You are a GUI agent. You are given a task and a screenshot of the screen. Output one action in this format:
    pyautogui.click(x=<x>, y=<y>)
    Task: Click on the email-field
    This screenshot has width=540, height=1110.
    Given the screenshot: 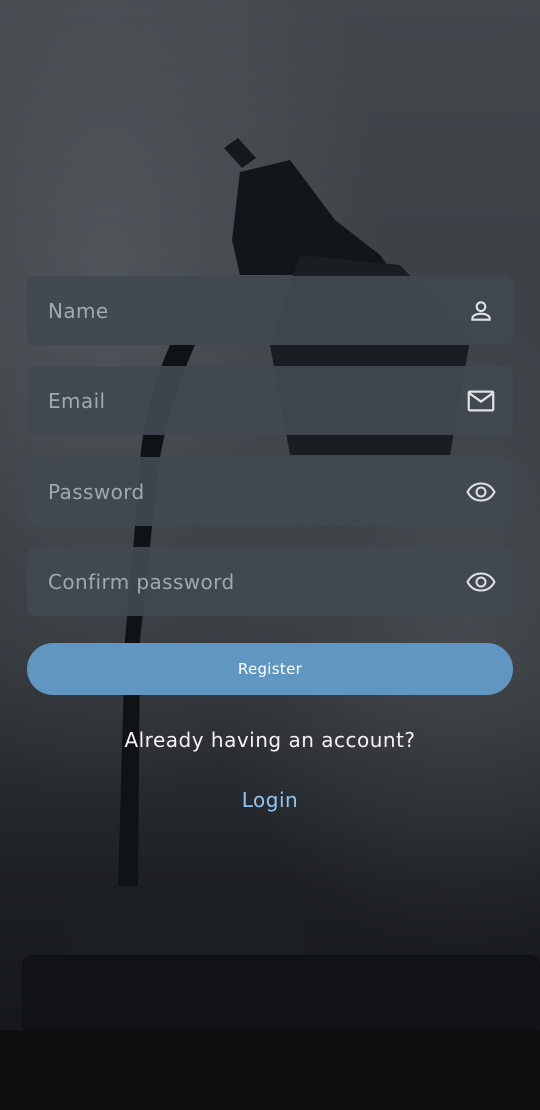 What is the action you would take?
    pyautogui.click(x=270, y=400)
    